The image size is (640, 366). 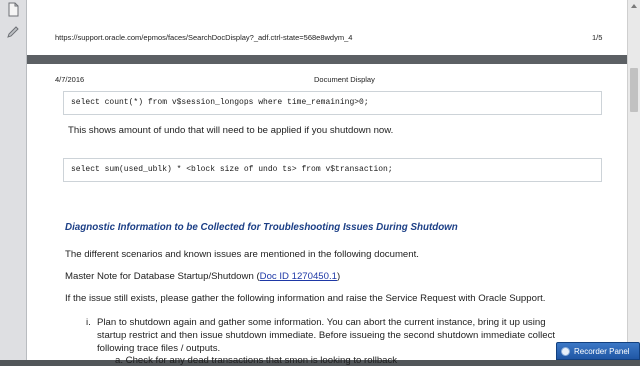 What do you see at coordinates (88, 322) in the screenshot?
I see `list-item-marker: i.` at bounding box center [88, 322].